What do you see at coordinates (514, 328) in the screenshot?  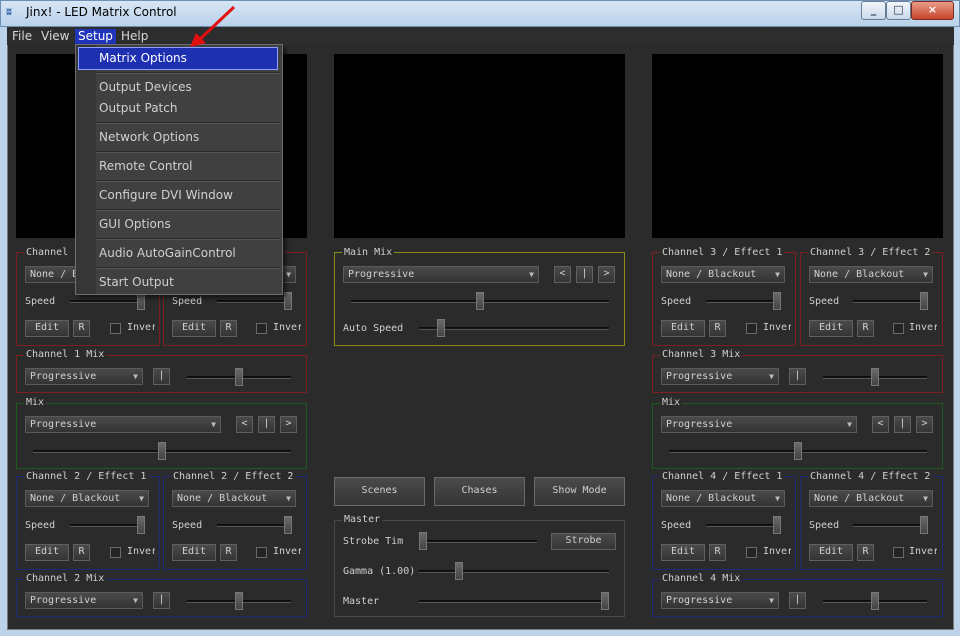 I see `auto-speed-slider` at bounding box center [514, 328].